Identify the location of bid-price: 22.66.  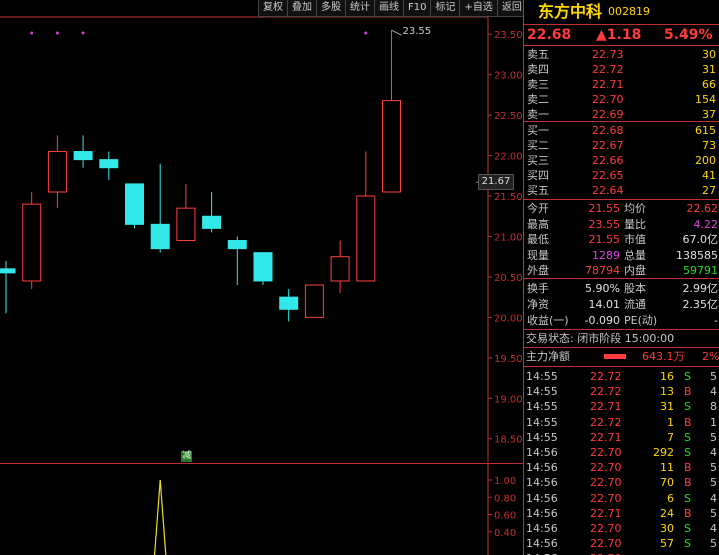
(608, 160).